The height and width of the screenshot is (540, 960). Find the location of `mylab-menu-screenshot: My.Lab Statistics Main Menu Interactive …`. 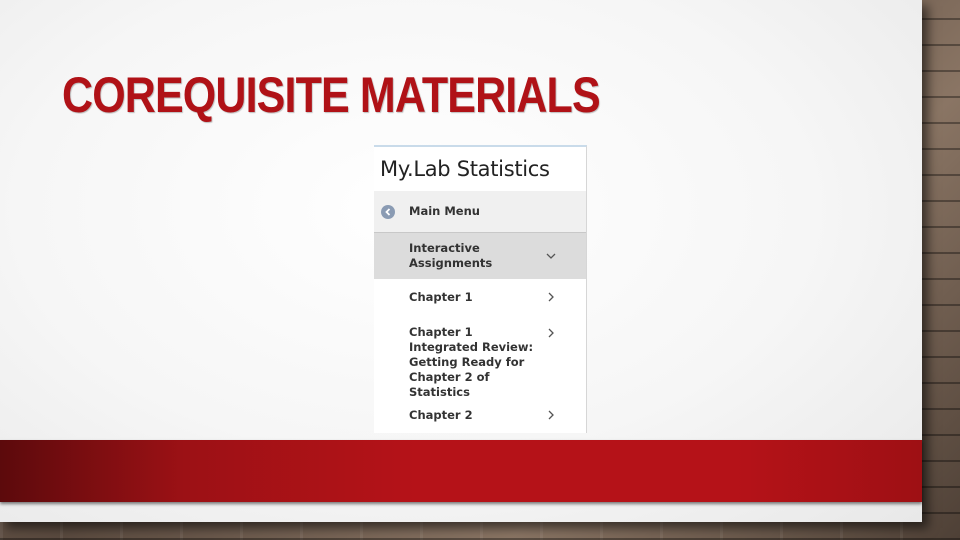

mylab-menu-screenshot: My.Lab Statistics Main Menu Interactive … is located at coordinates (480, 289).